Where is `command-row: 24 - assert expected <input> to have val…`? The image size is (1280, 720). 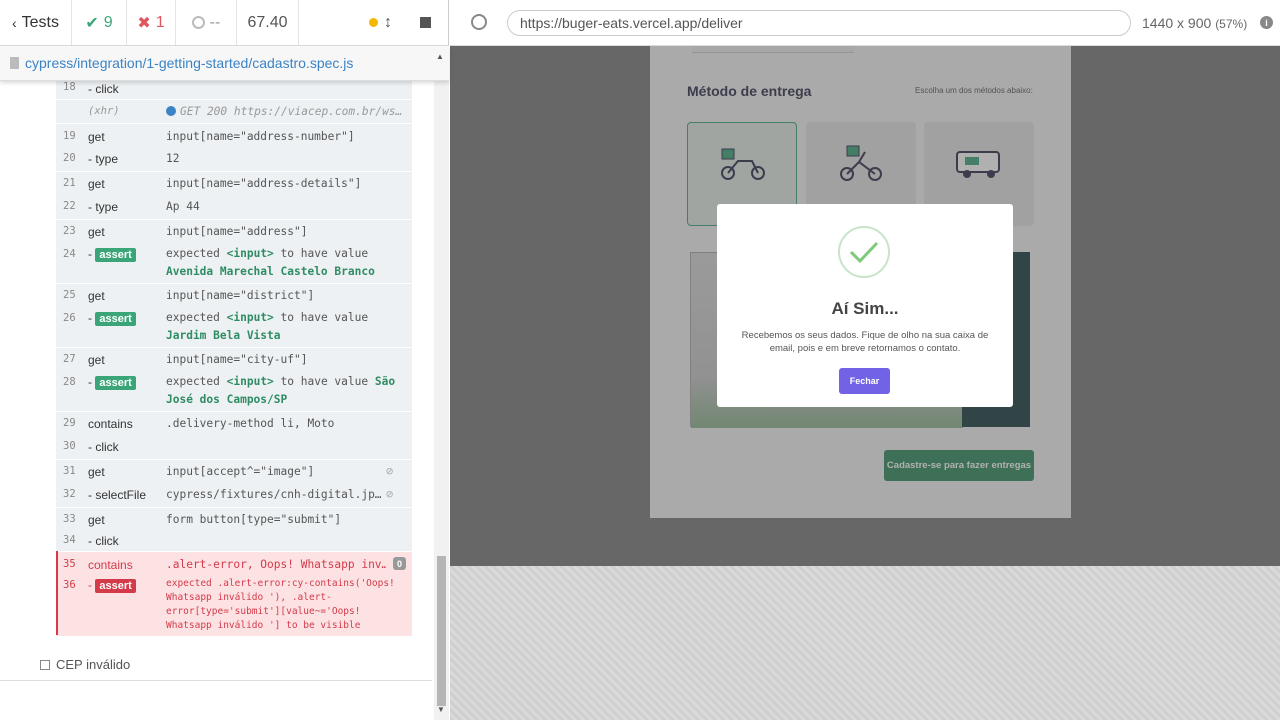
command-row: 24 - assert expected <input> to have val… is located at coordinates (234, 263).